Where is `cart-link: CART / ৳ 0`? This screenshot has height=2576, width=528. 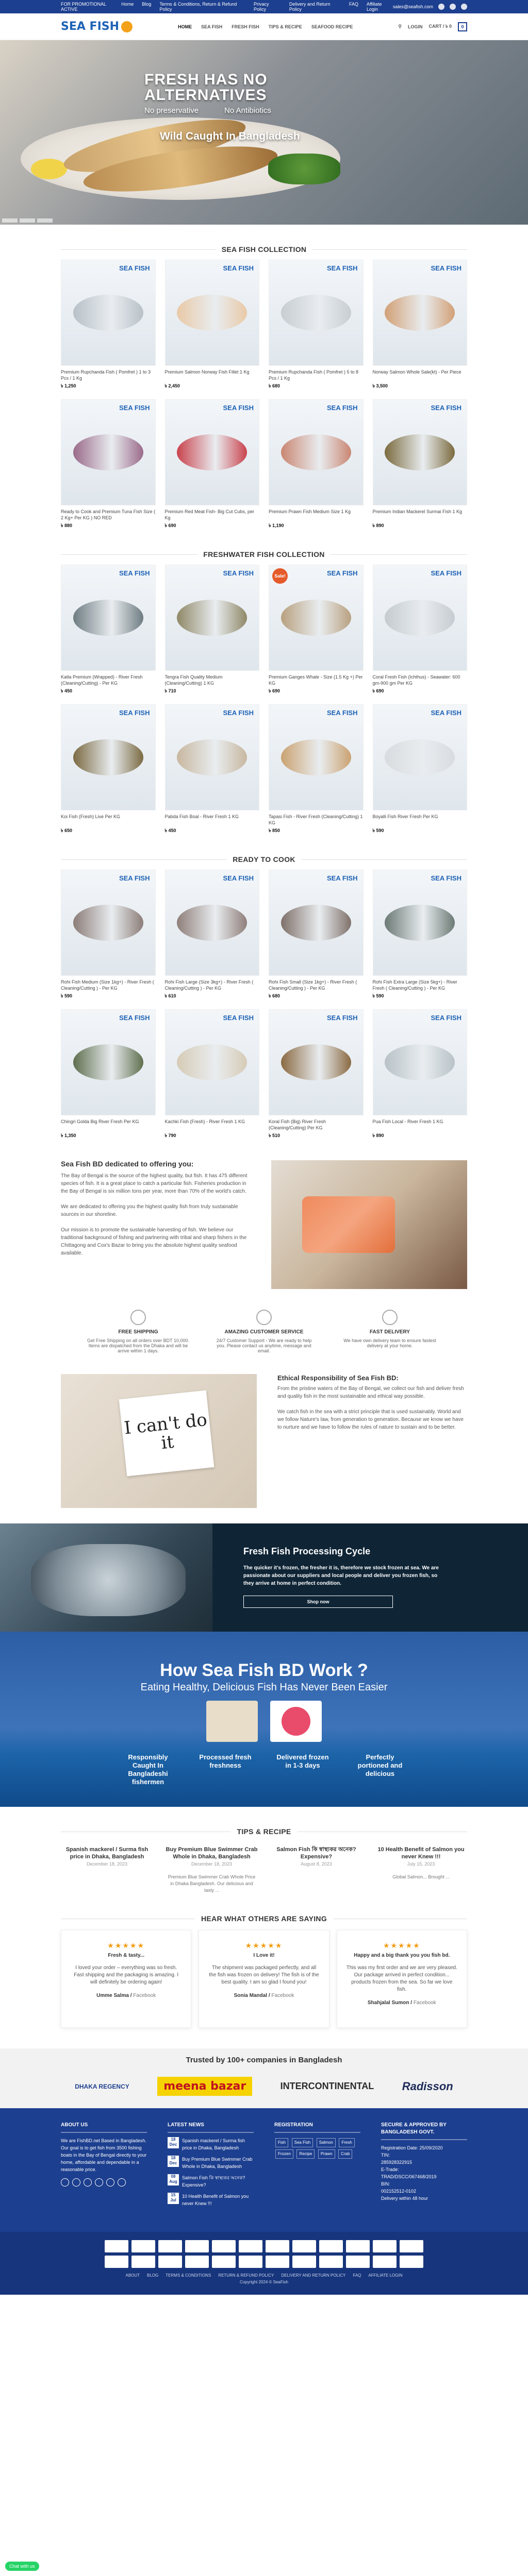 cart-link: CART / ৳ 0 is located at coordinates (440, 26).